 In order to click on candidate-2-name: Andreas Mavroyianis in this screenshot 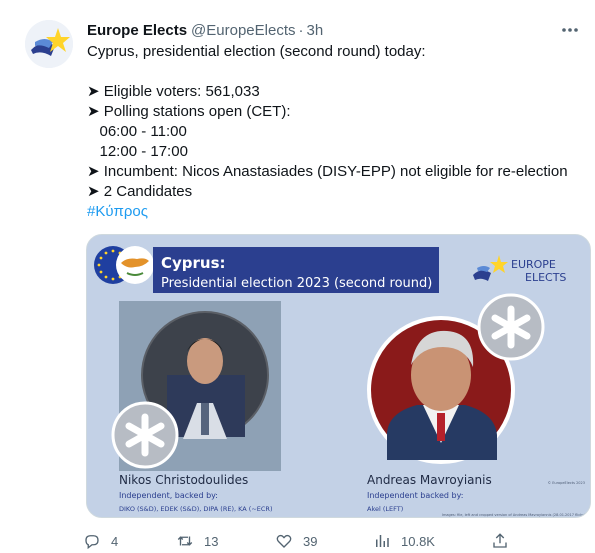, I will do `click(429, 480)`.